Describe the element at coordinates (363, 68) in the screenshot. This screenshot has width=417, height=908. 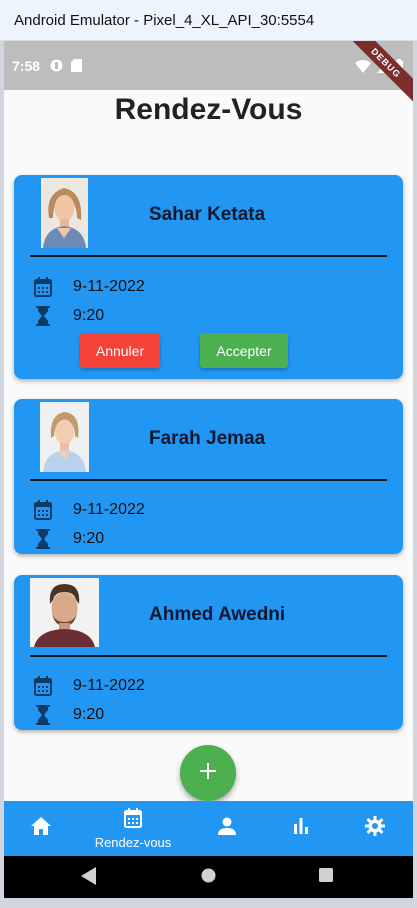
I see `wifi-icon` at that location.